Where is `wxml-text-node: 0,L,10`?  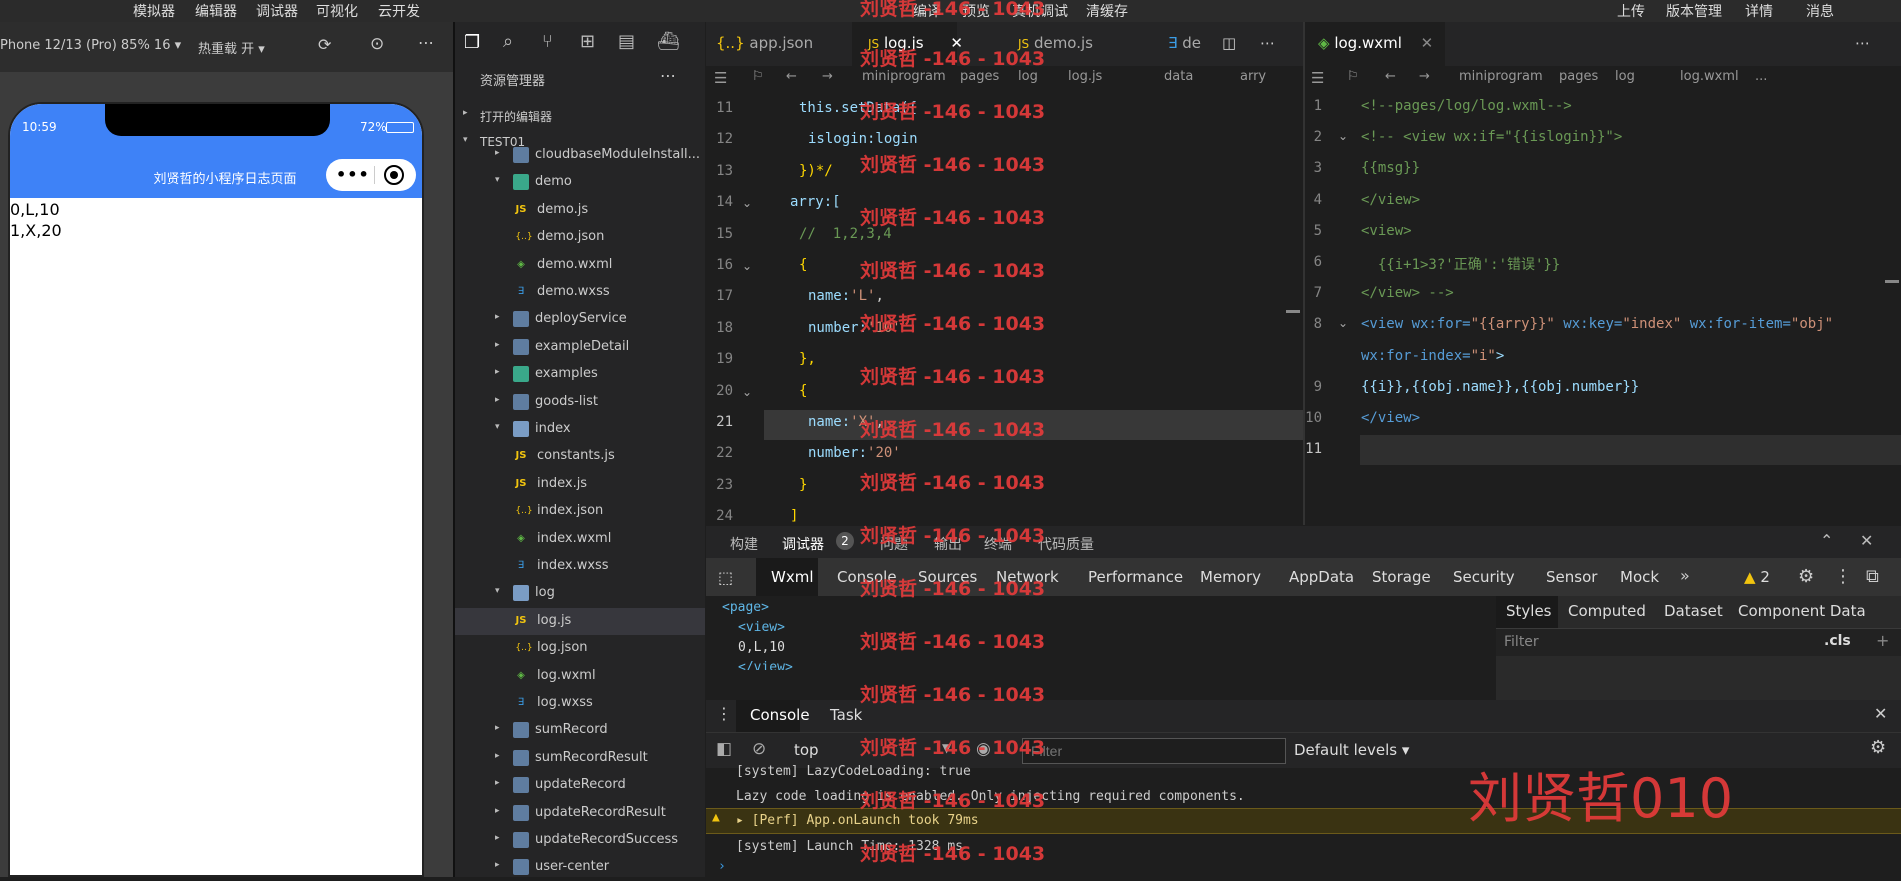
wxml-text-node: 0,L,10 is located at coordinates (761, 647).